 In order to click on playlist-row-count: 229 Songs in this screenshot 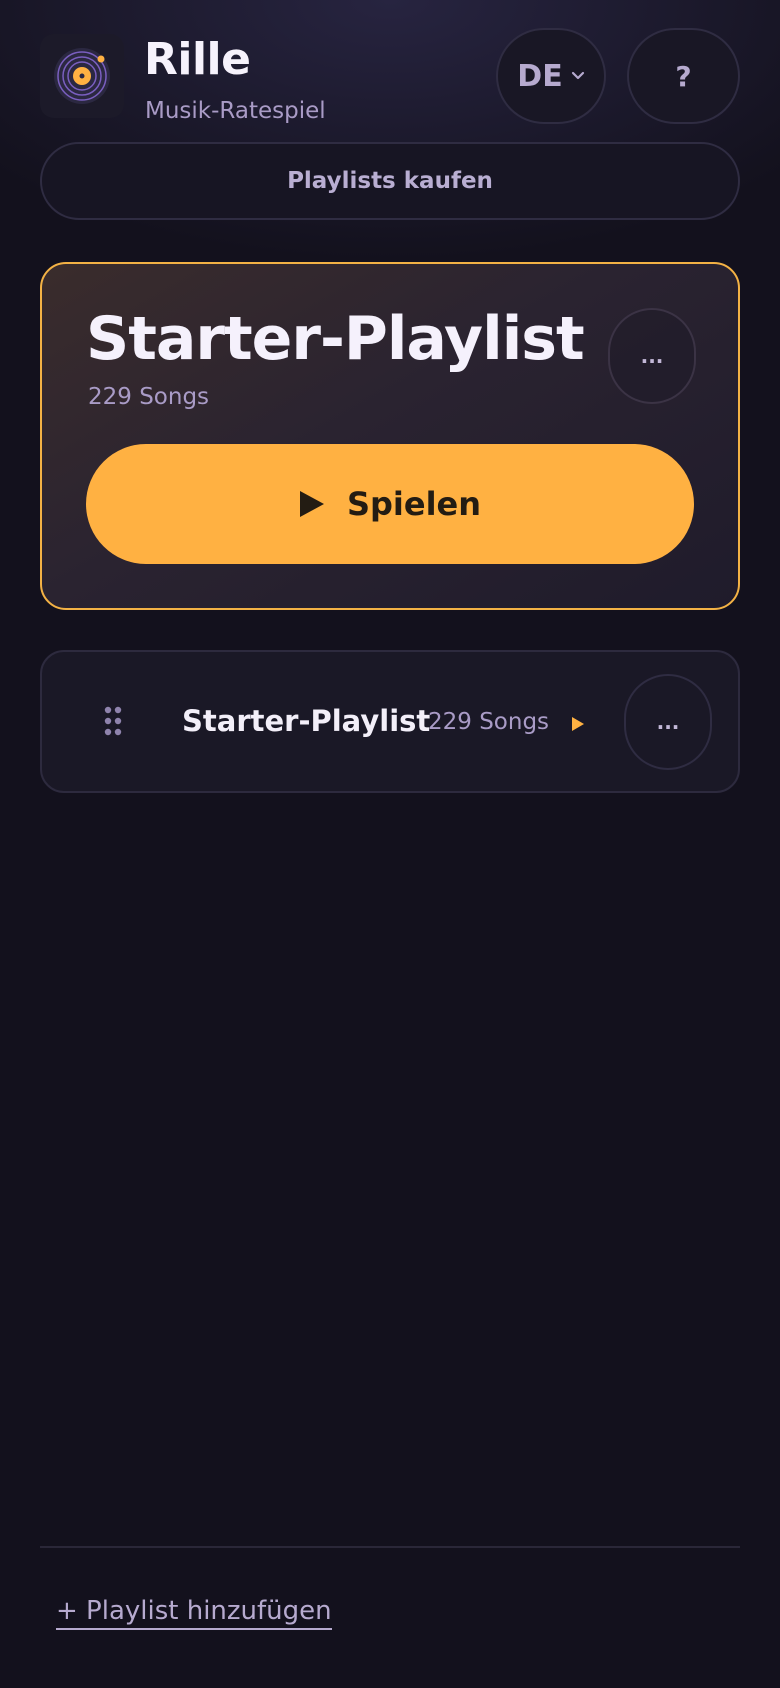, I will do `click(489, 722)`.